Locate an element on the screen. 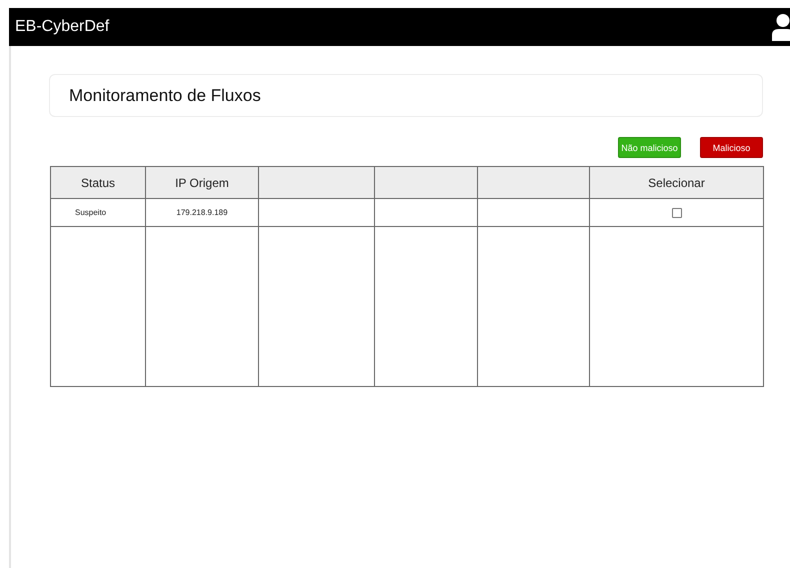  status-text: Suspeito is located at coordinates (90, 212).